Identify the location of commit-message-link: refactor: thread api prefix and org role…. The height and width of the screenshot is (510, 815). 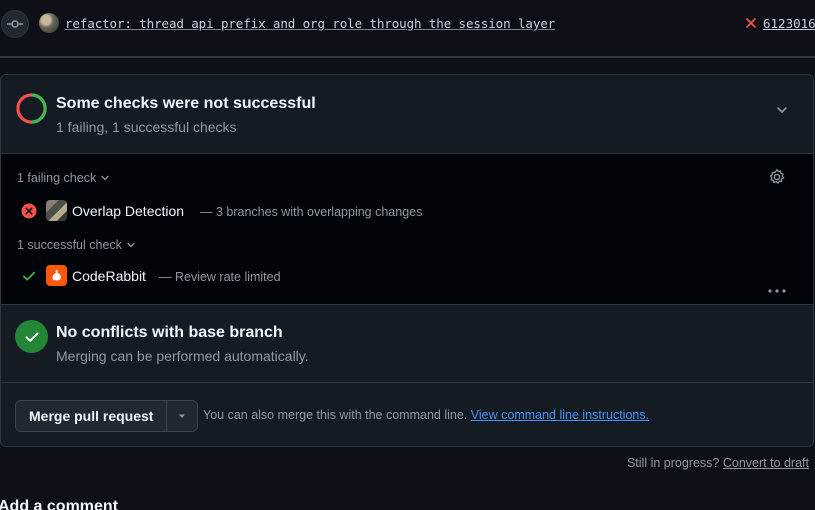
(310, 23).